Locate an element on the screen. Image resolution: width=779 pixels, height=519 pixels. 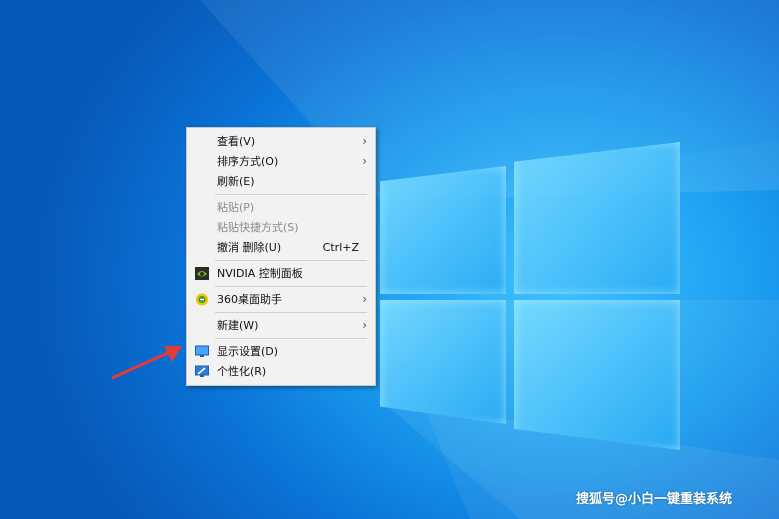
windows-logo-pane-top-right is located at coordinates (597, 218).